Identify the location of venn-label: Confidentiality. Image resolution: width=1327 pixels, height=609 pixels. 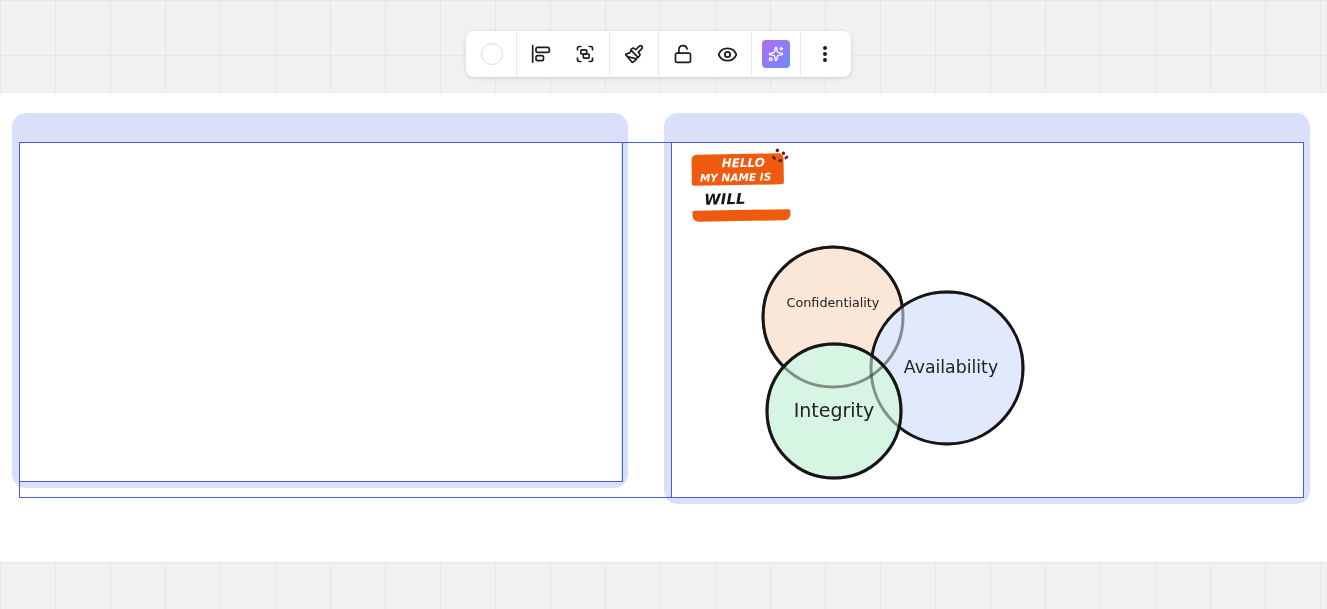
(833, 302).